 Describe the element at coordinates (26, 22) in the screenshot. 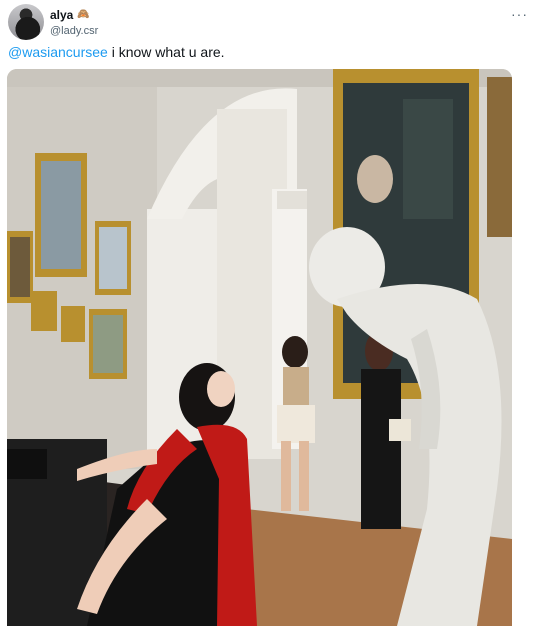

I see `avatar` at that location.